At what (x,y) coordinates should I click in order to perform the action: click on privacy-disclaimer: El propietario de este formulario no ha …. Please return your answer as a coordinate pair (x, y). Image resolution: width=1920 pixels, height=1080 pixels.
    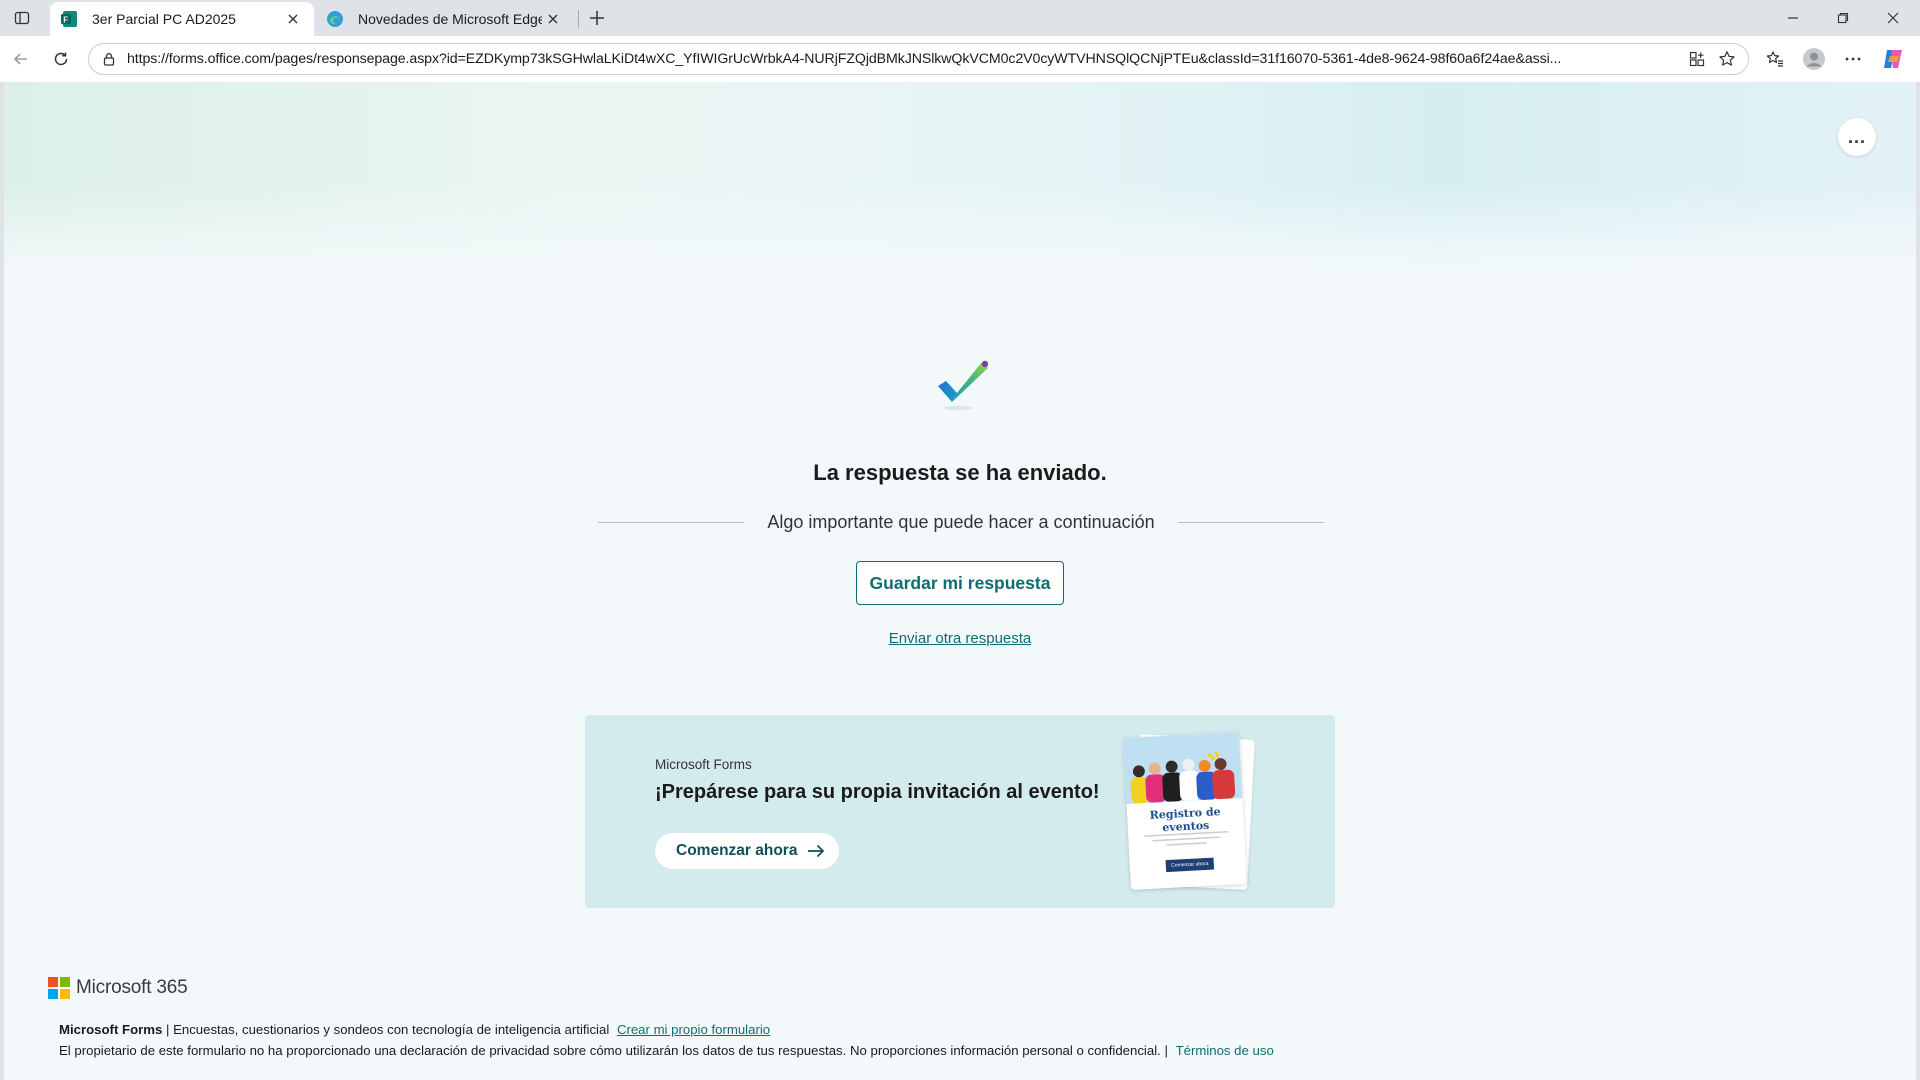
    Looking at the image, I should click on (613, 1050).